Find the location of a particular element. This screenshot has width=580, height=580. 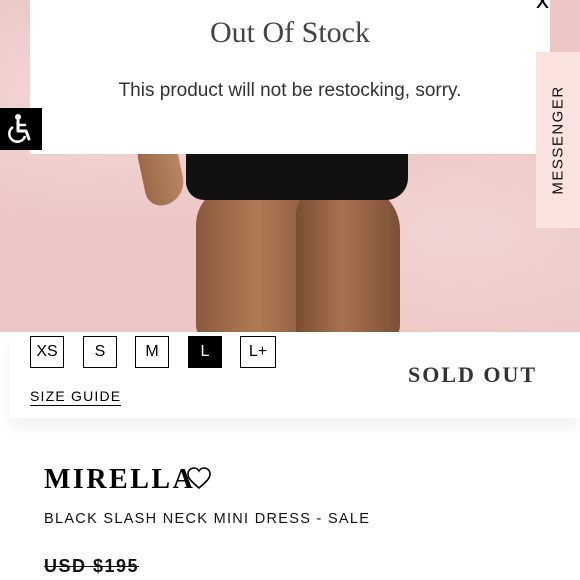

black-dress-hem is located at coordinates (297, 176).